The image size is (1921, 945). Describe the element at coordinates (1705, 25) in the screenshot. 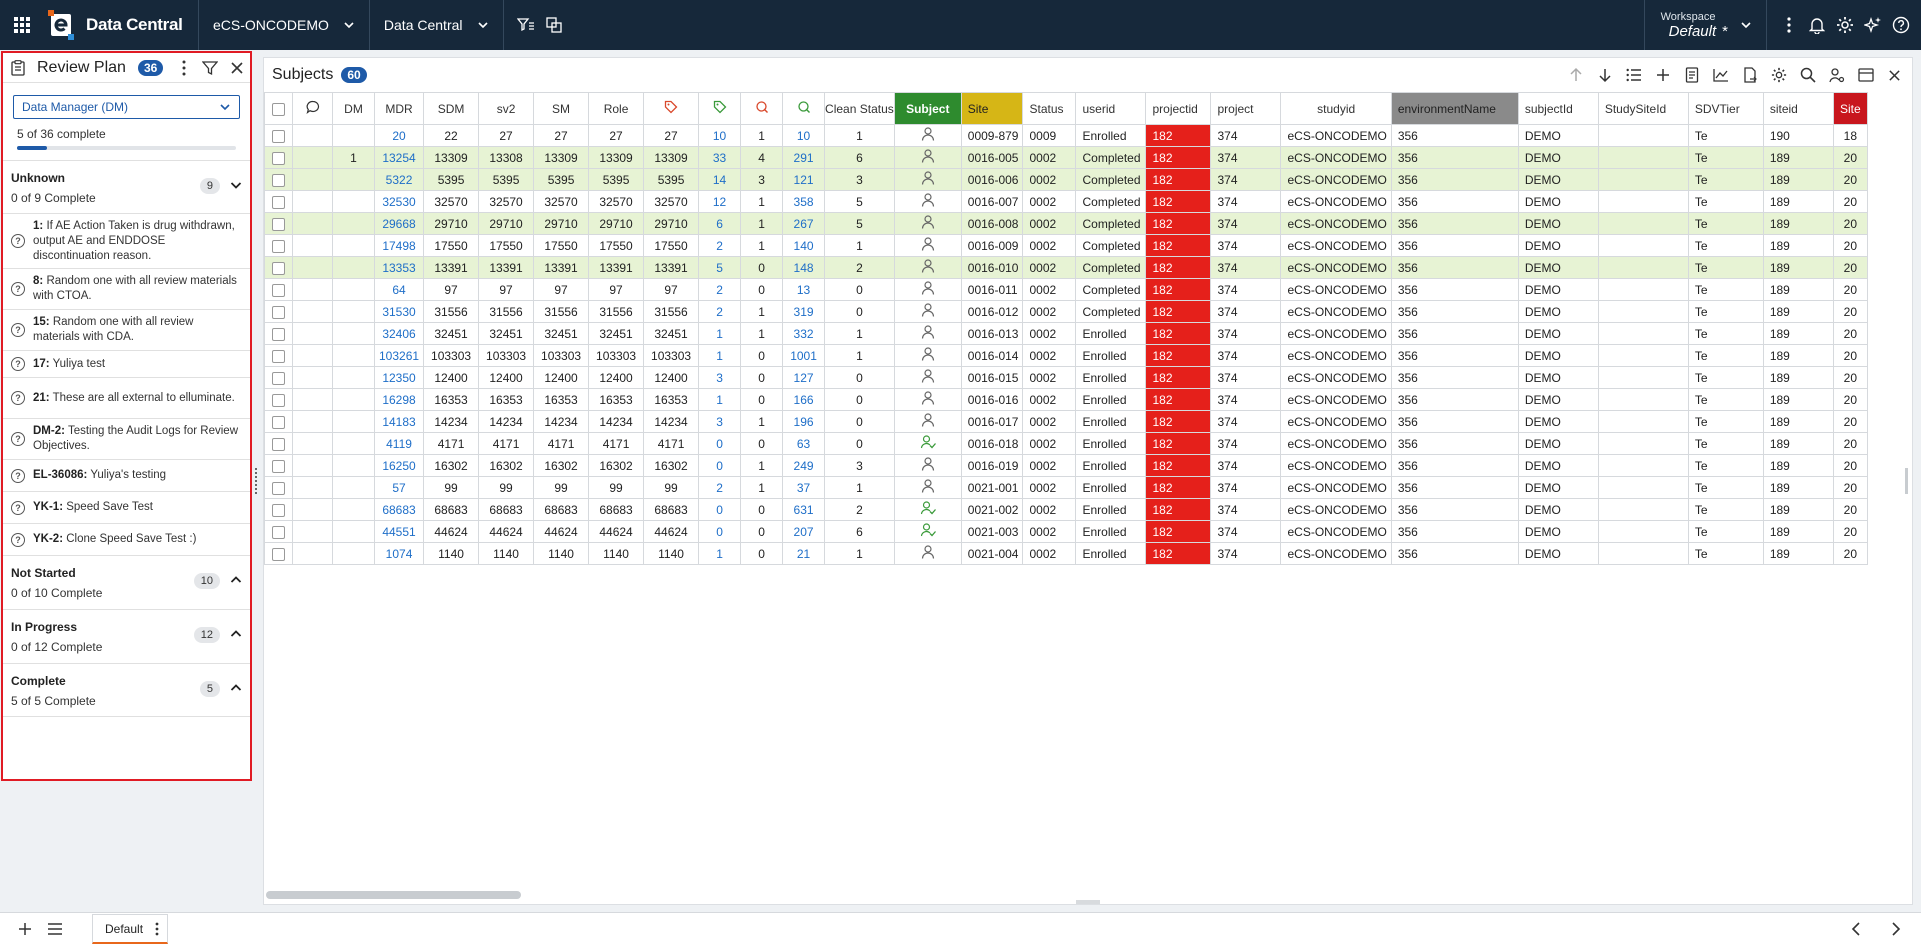

I see `workspace-selector: Workspace Default *` at that location.